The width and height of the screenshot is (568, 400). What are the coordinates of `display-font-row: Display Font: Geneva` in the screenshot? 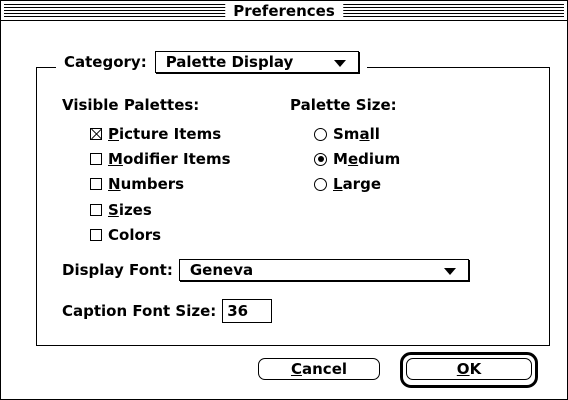 It's located at (265, 270).